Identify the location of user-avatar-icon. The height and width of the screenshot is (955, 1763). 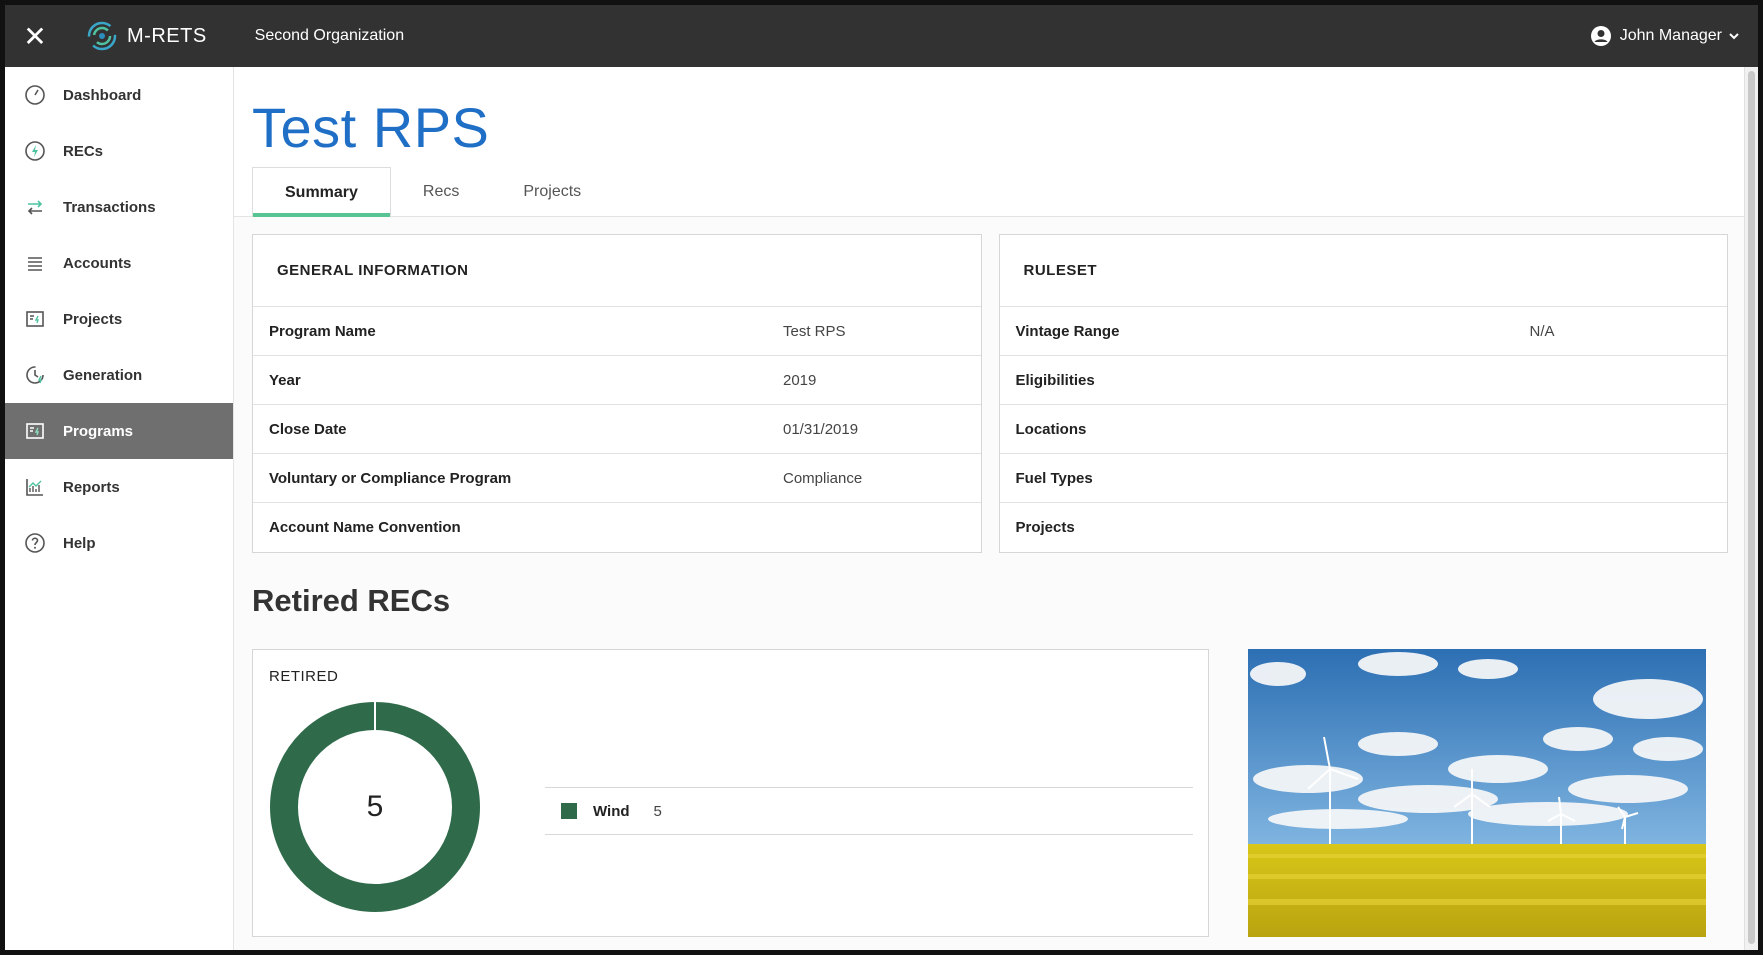
(1600, 36).